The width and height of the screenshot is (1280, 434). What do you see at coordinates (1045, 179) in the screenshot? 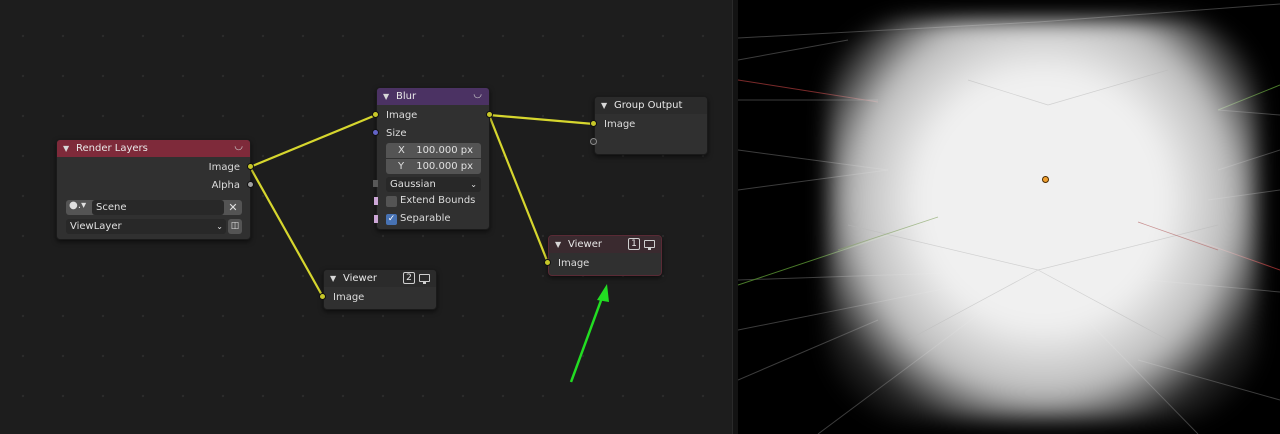
I see `object-origin-dot` at bounding box center [1045, 179].